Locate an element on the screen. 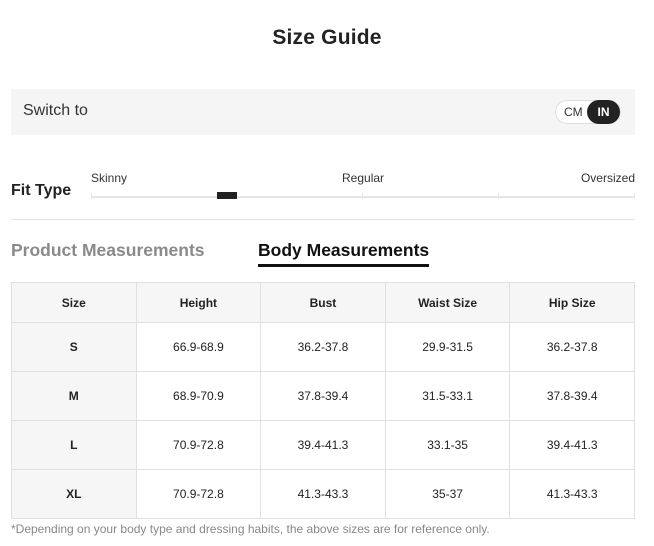 The width and height of the screenshot is (654, 546). unit-toggle: CM IN is located at coordinates (588, 112).